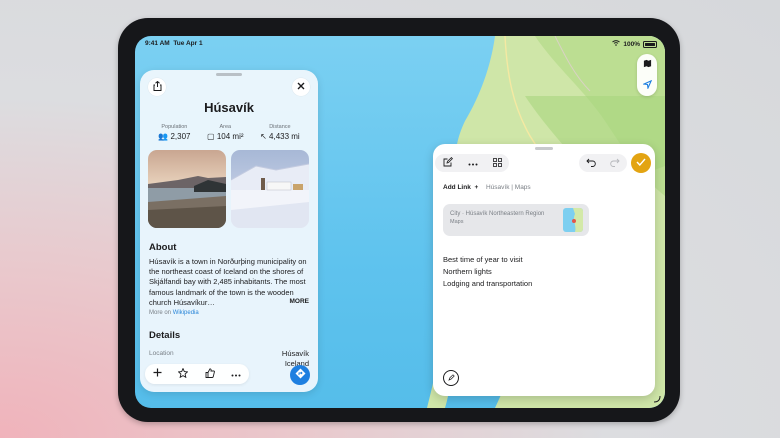 The width and height of the screenshot is (780, 438). Describe the element at coordinates (157, 374) in the screenshot. I see `add-icon` at that location.